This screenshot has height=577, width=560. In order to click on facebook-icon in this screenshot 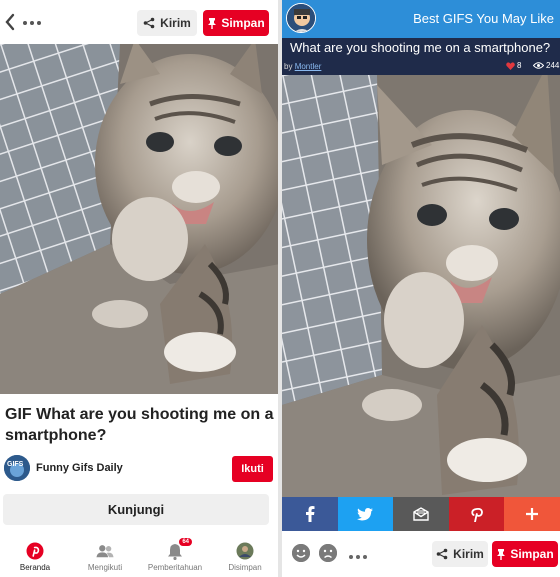, I will do `click(310, 514)`.